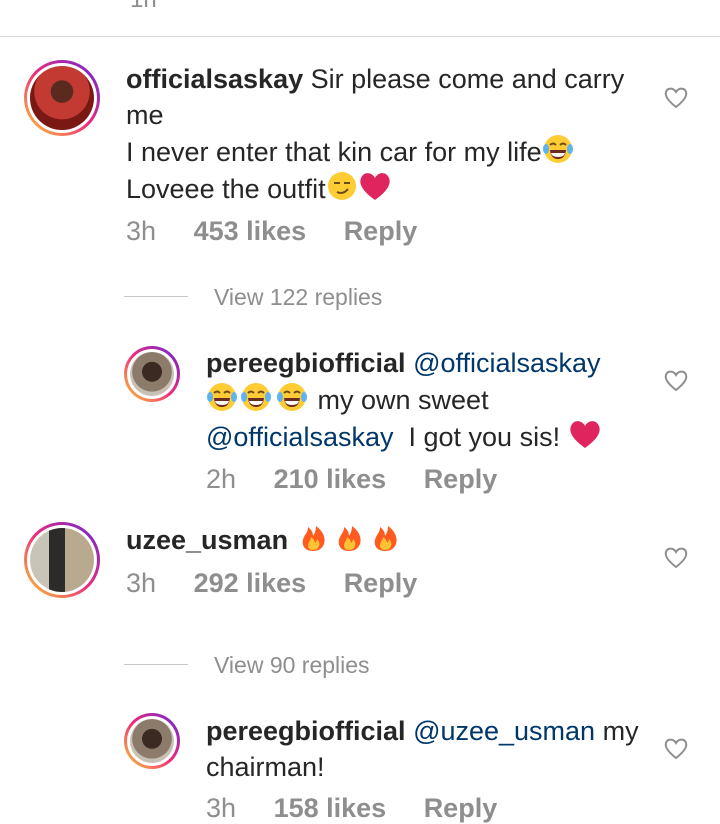  What do you see at coordinates (221, 479) in the screenshot?
I see `timestamp: 2h` at bounding box center [221, 479].